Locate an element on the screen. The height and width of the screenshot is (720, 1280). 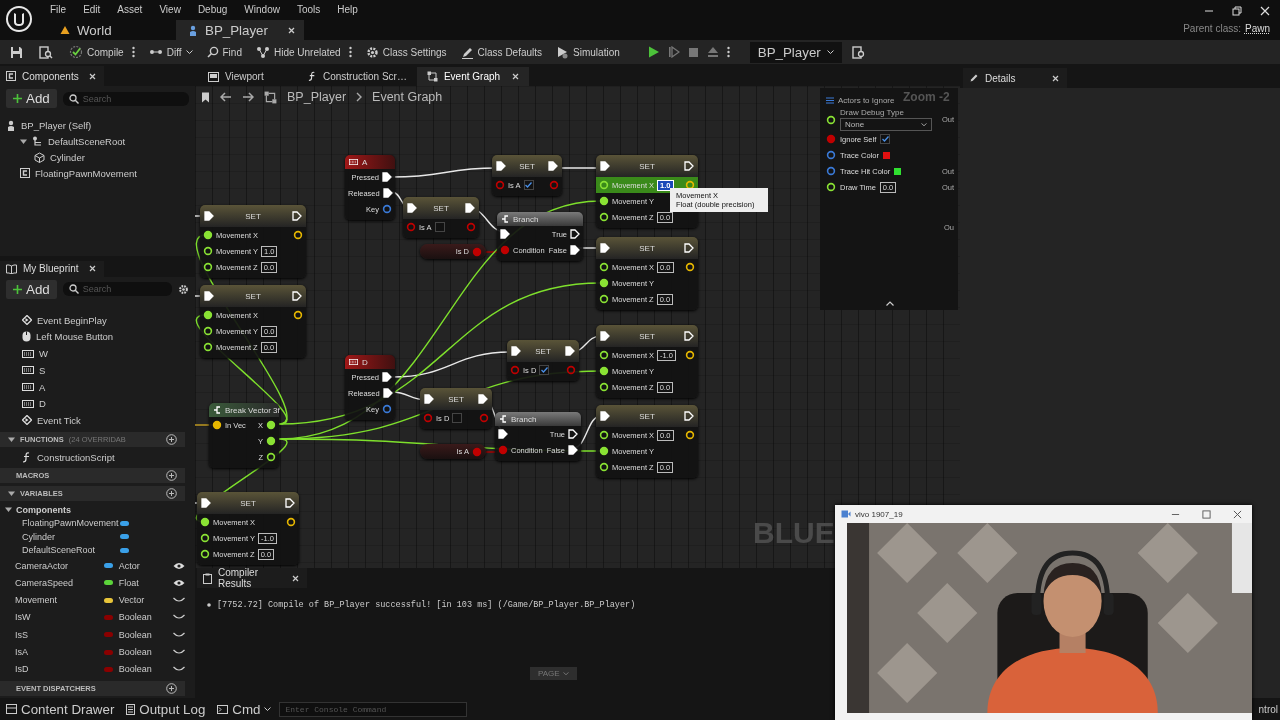
variable-item: Cylinder is located at coordinates (71, 536).